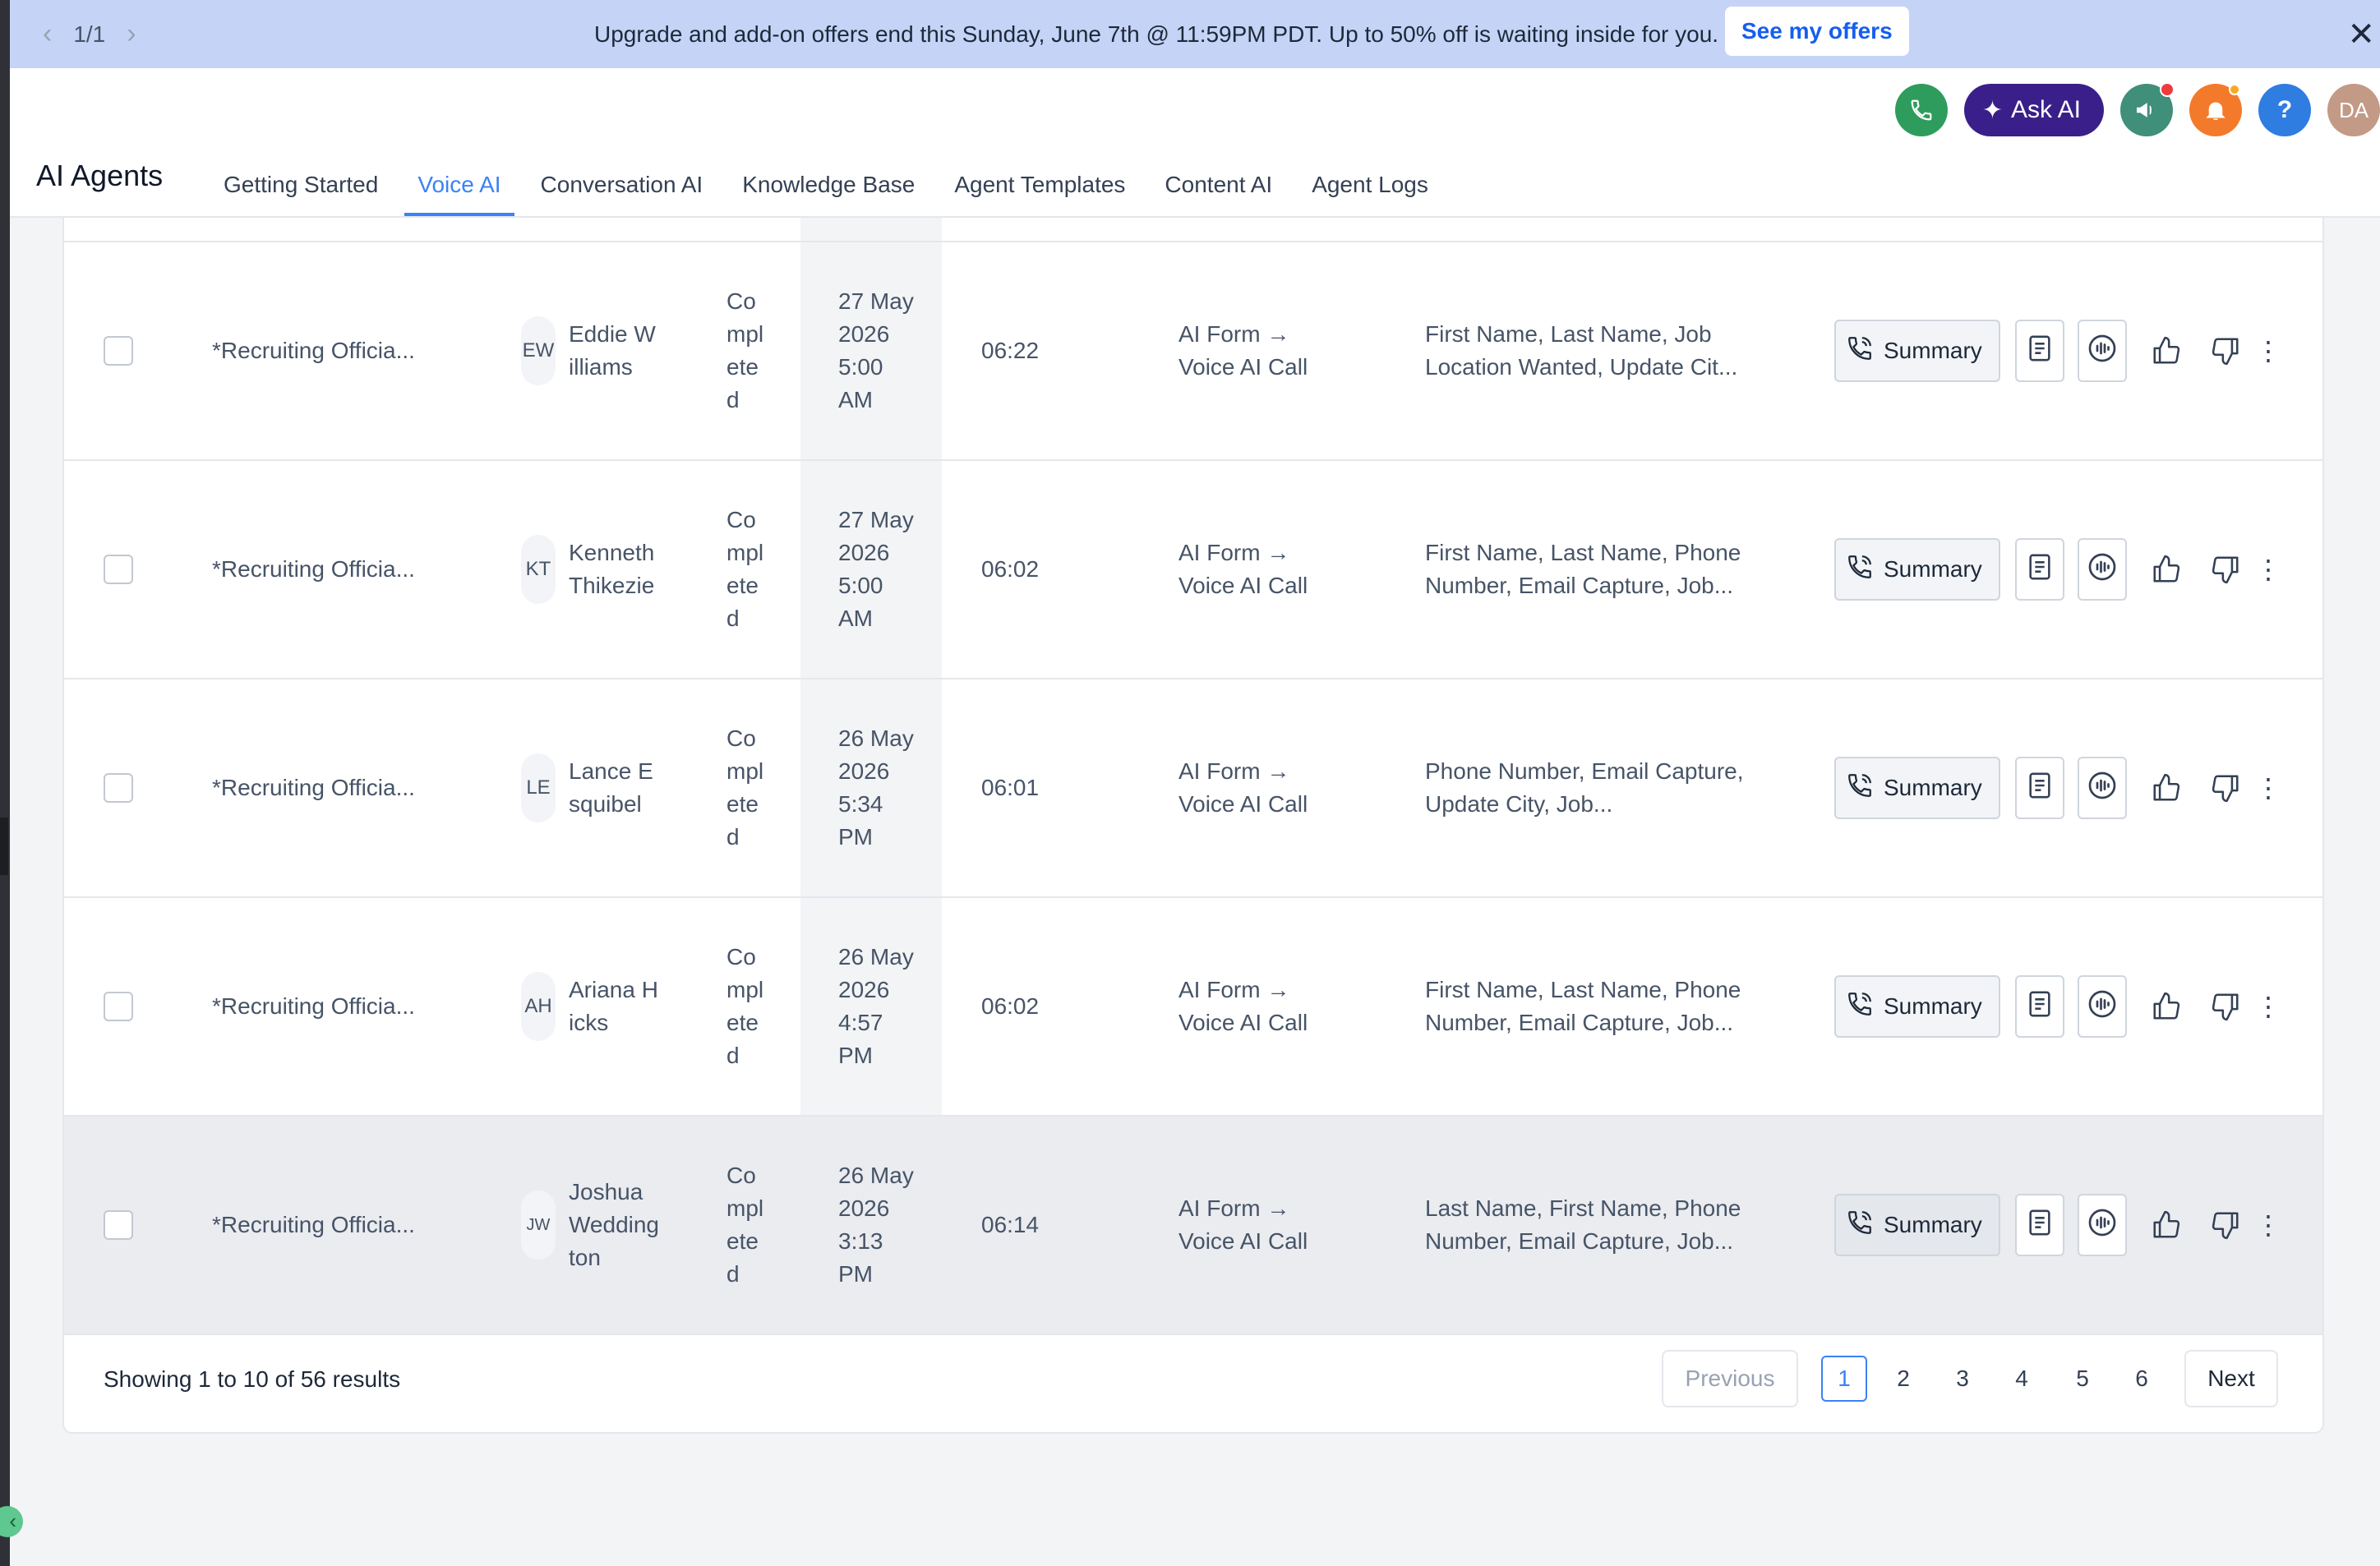  I want to click on notification-dot, so click(2167, 89).